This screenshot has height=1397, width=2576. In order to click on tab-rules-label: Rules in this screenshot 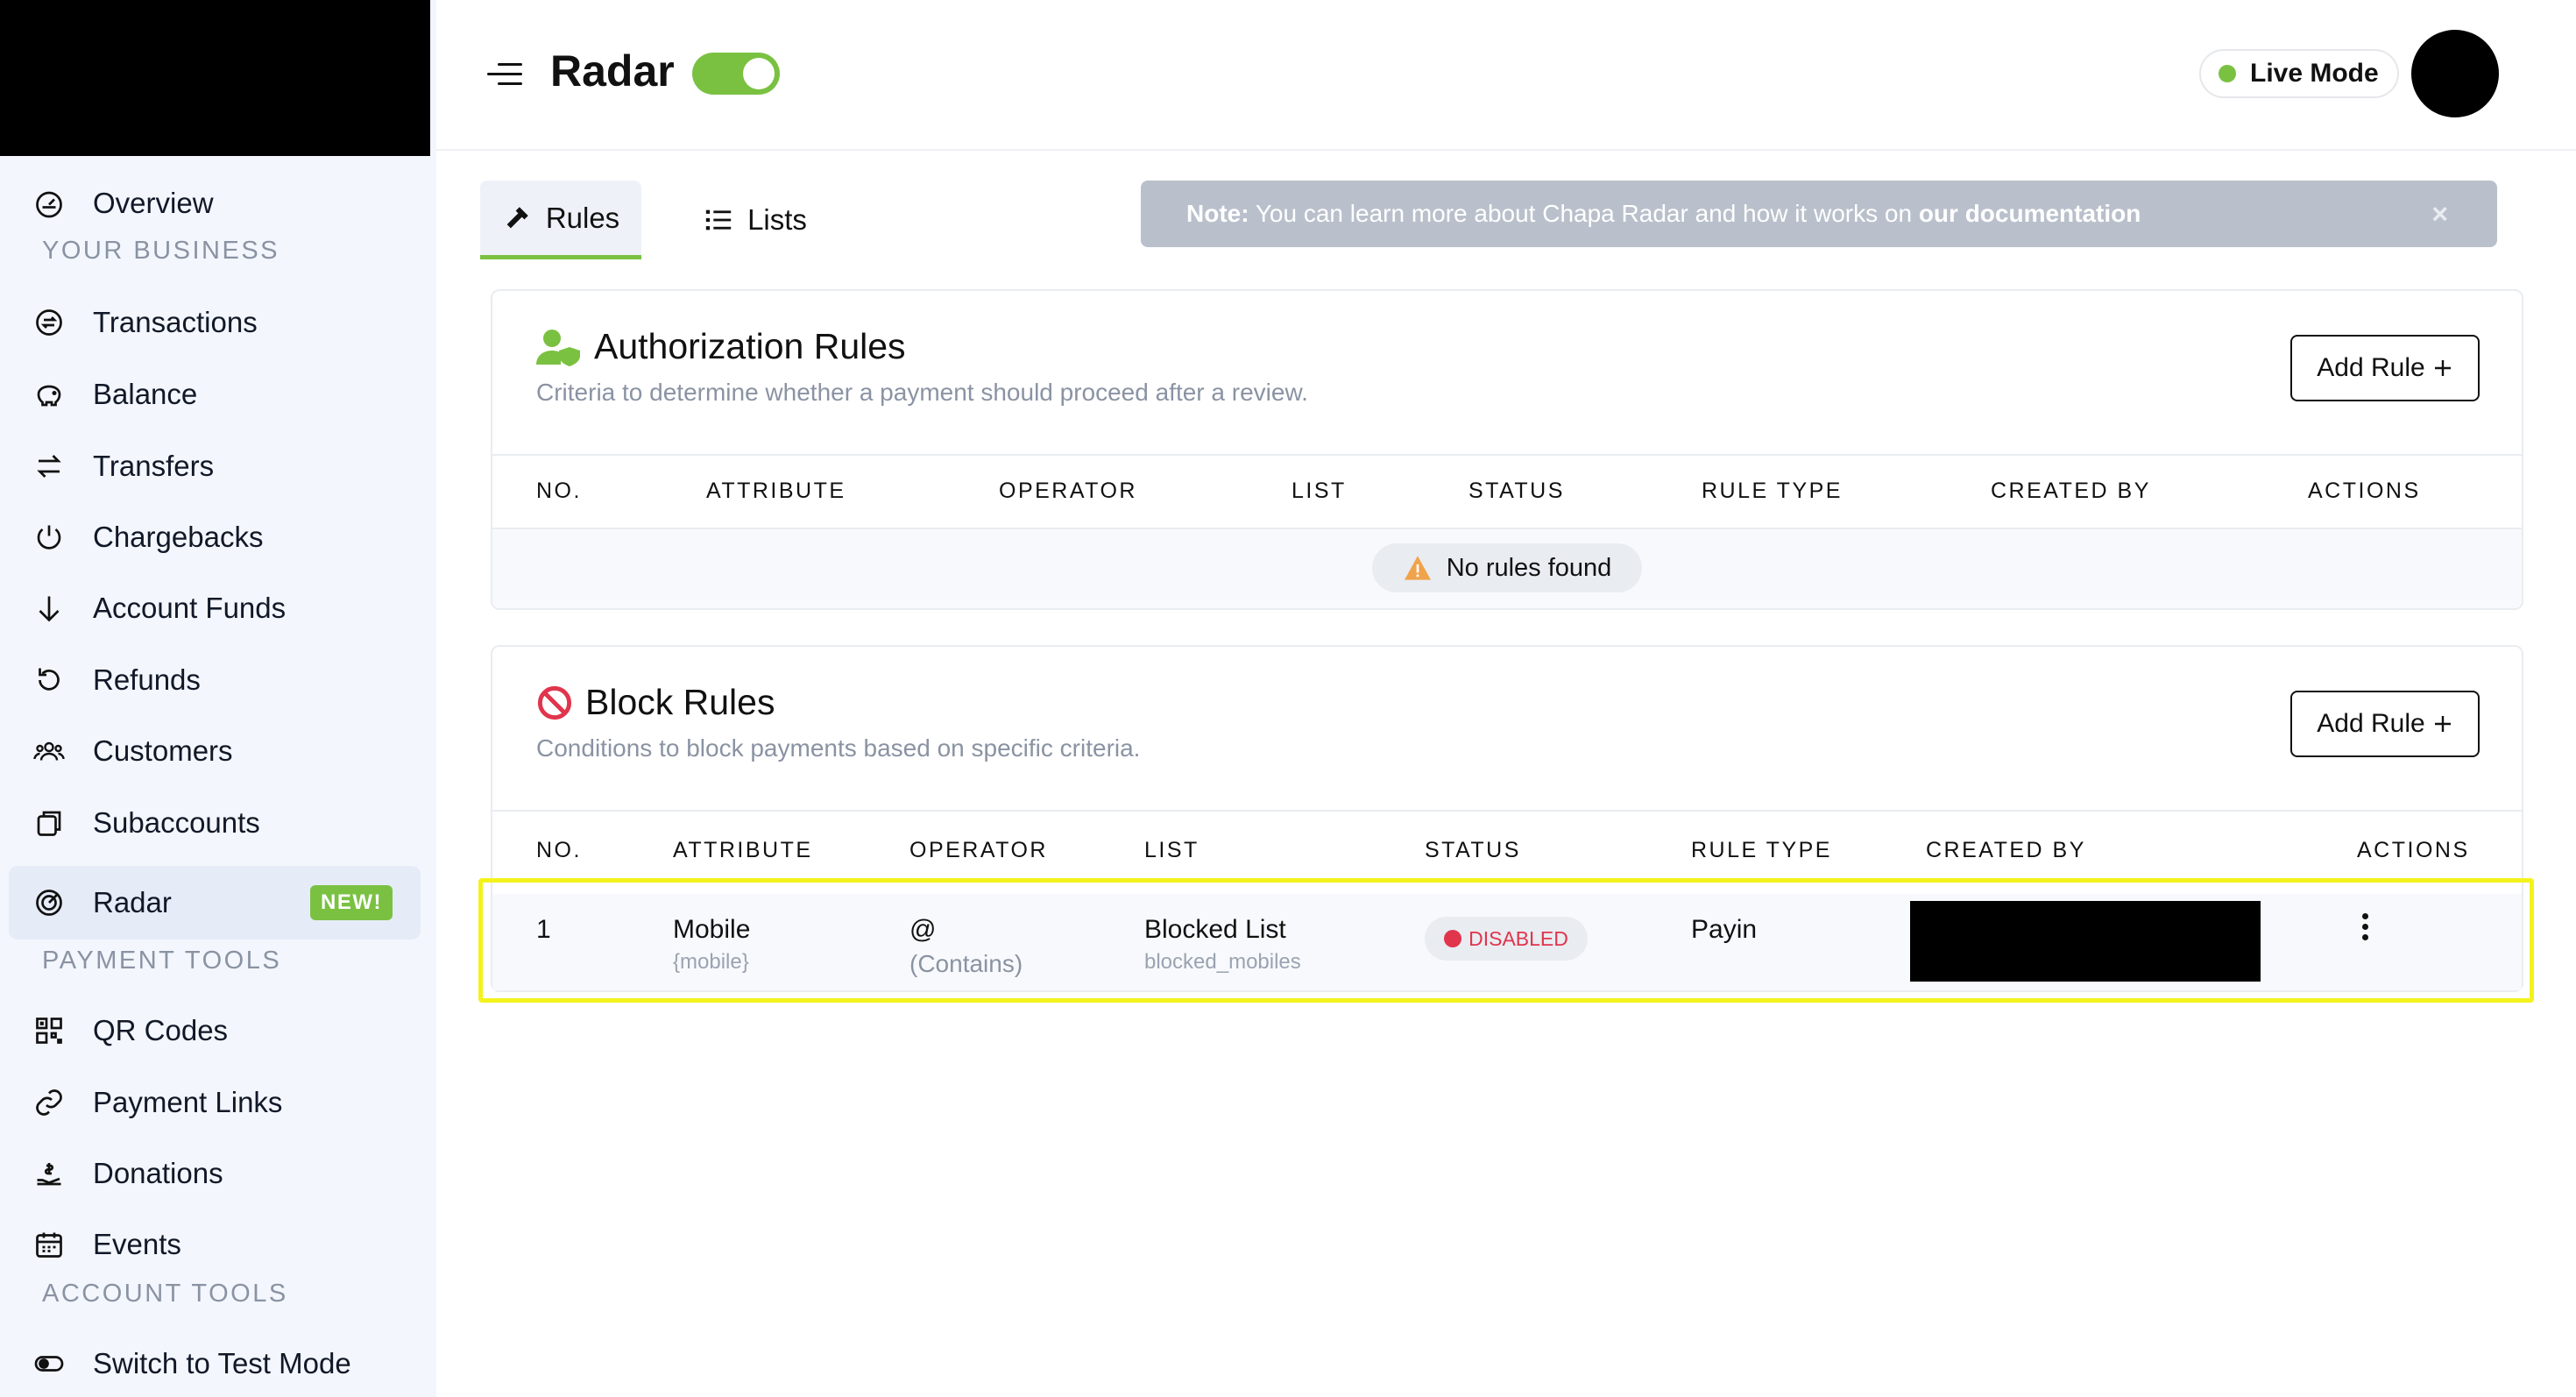, I will do `click(582, 218)`.